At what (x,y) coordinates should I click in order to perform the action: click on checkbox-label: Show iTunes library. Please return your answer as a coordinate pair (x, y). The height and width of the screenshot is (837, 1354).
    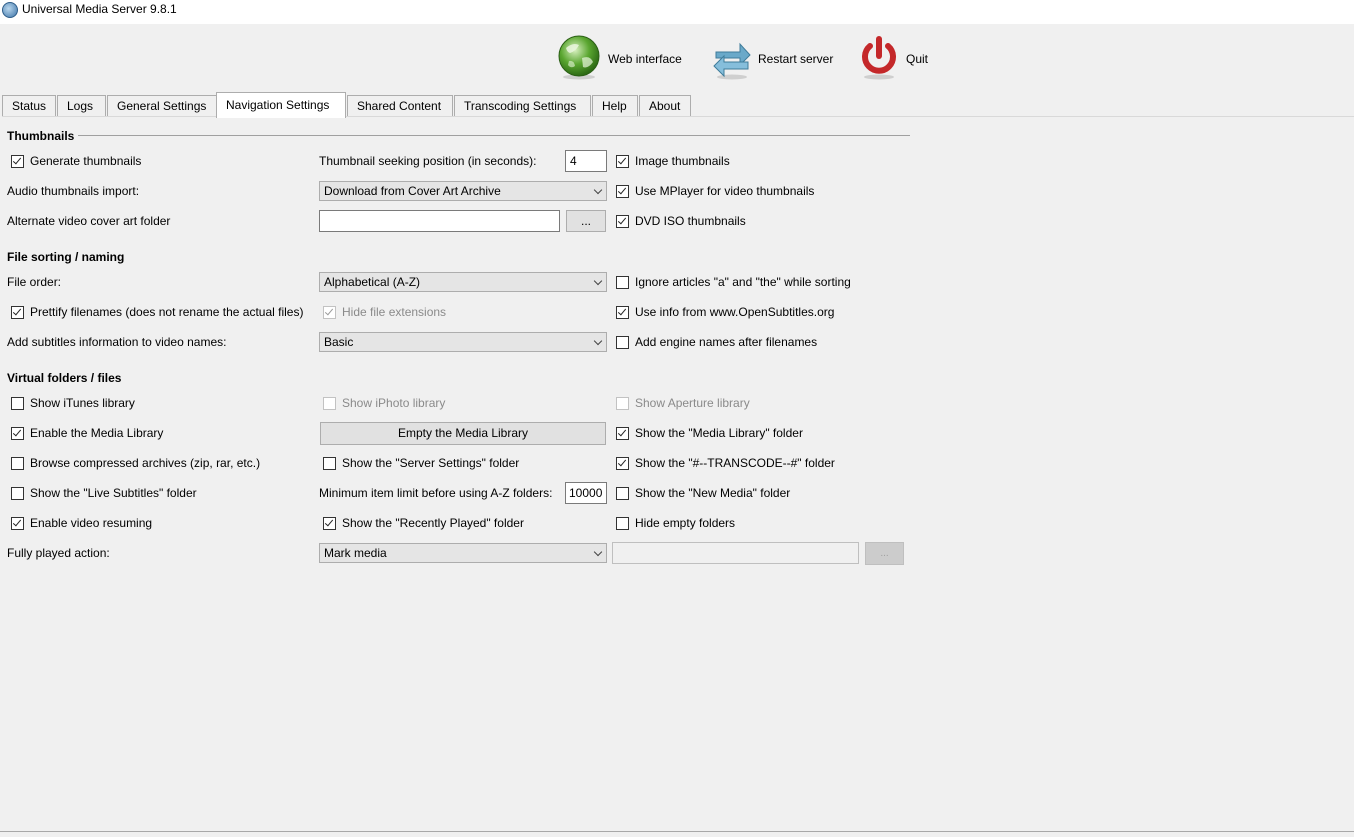
    Looking at the image, I should click on (82, 403).